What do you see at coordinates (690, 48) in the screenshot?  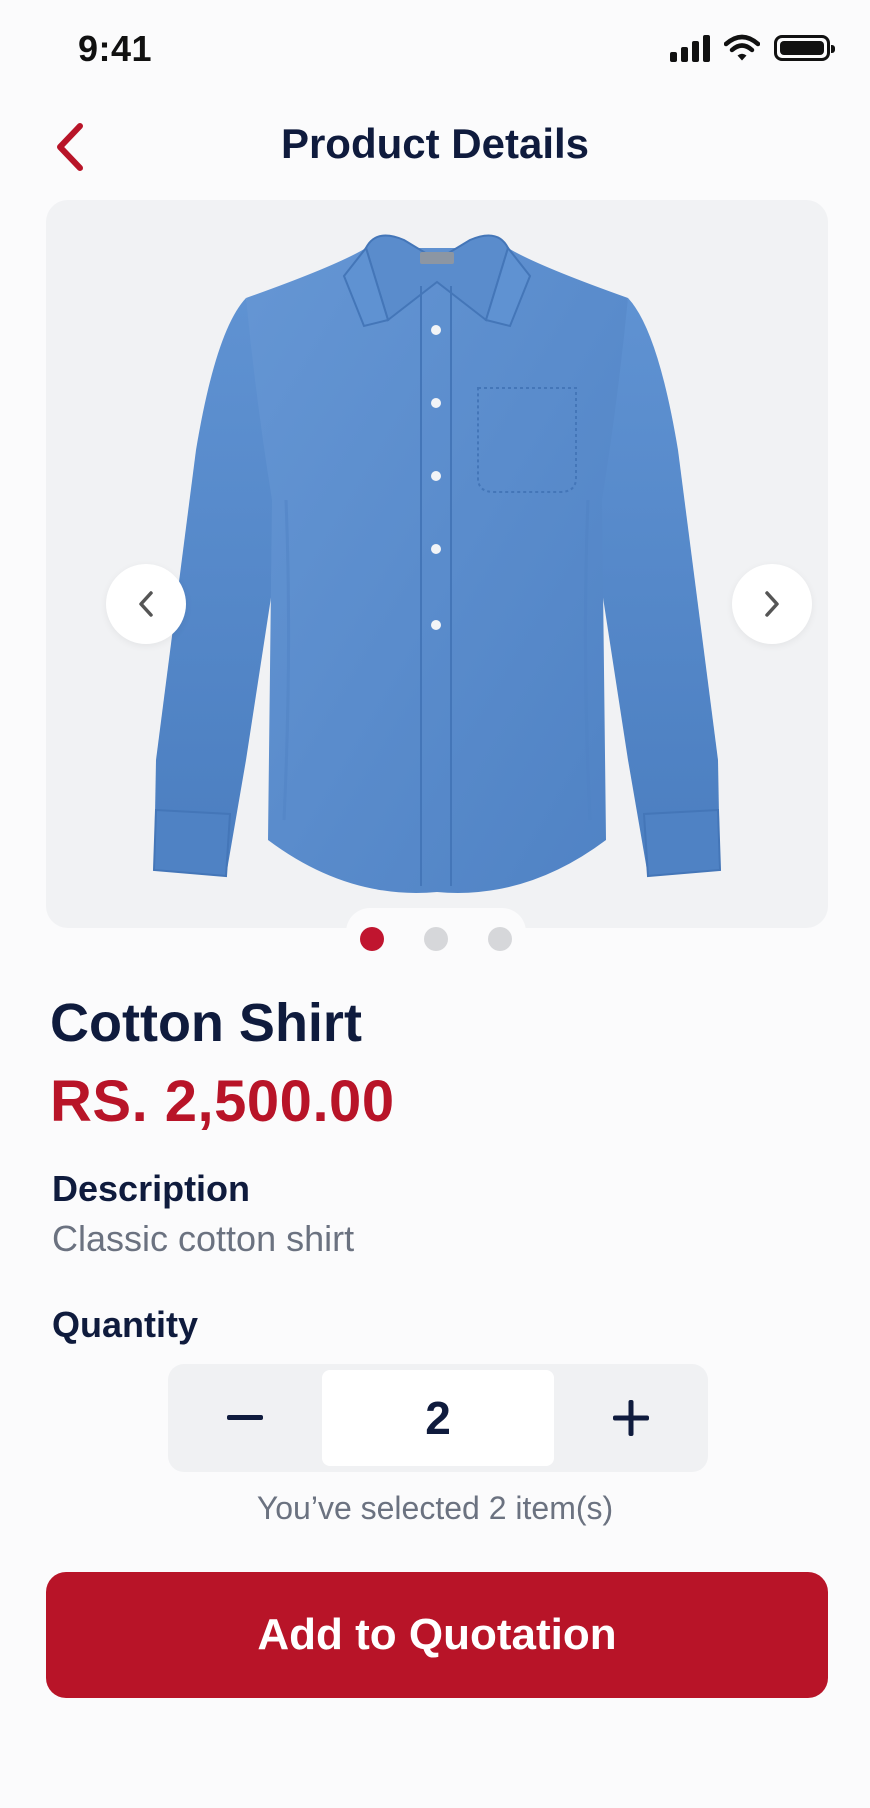 I see `cellular-signal-icon` at bounding box center [690, 48].